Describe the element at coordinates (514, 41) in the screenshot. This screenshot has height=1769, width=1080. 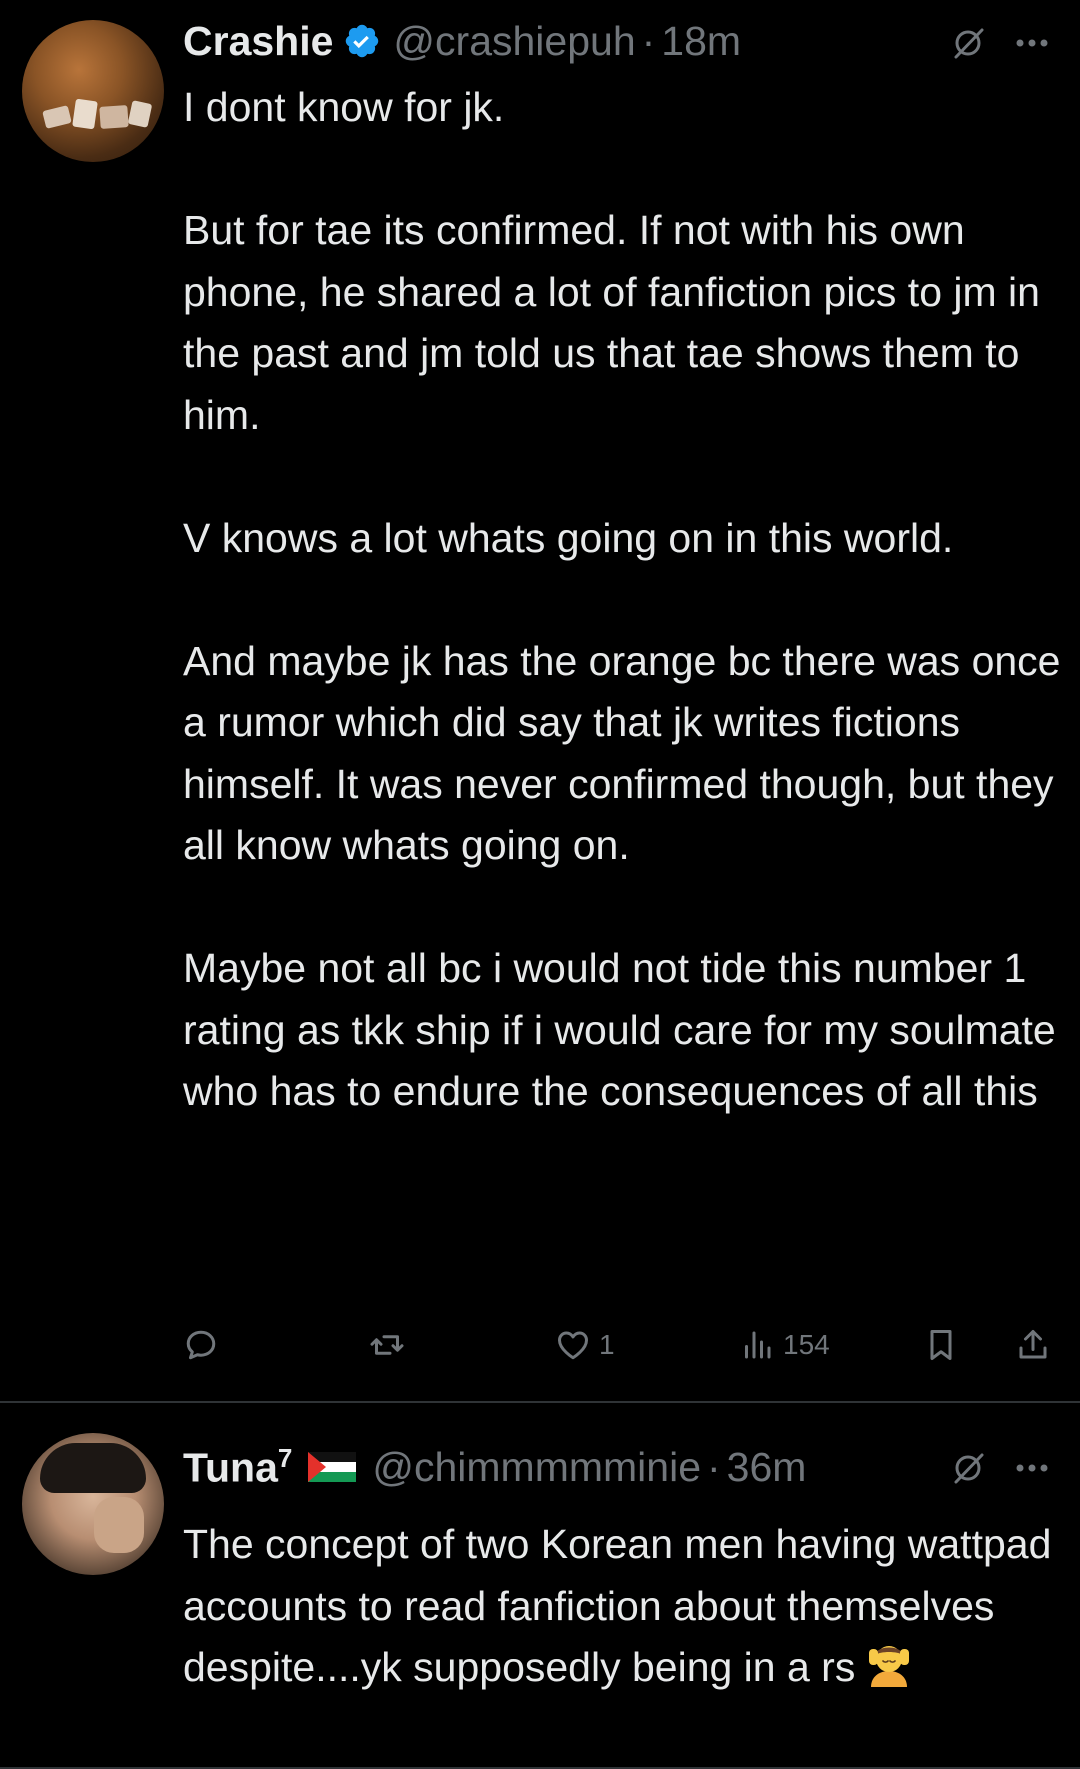
I see `handle: @crashiepuh` at that location.